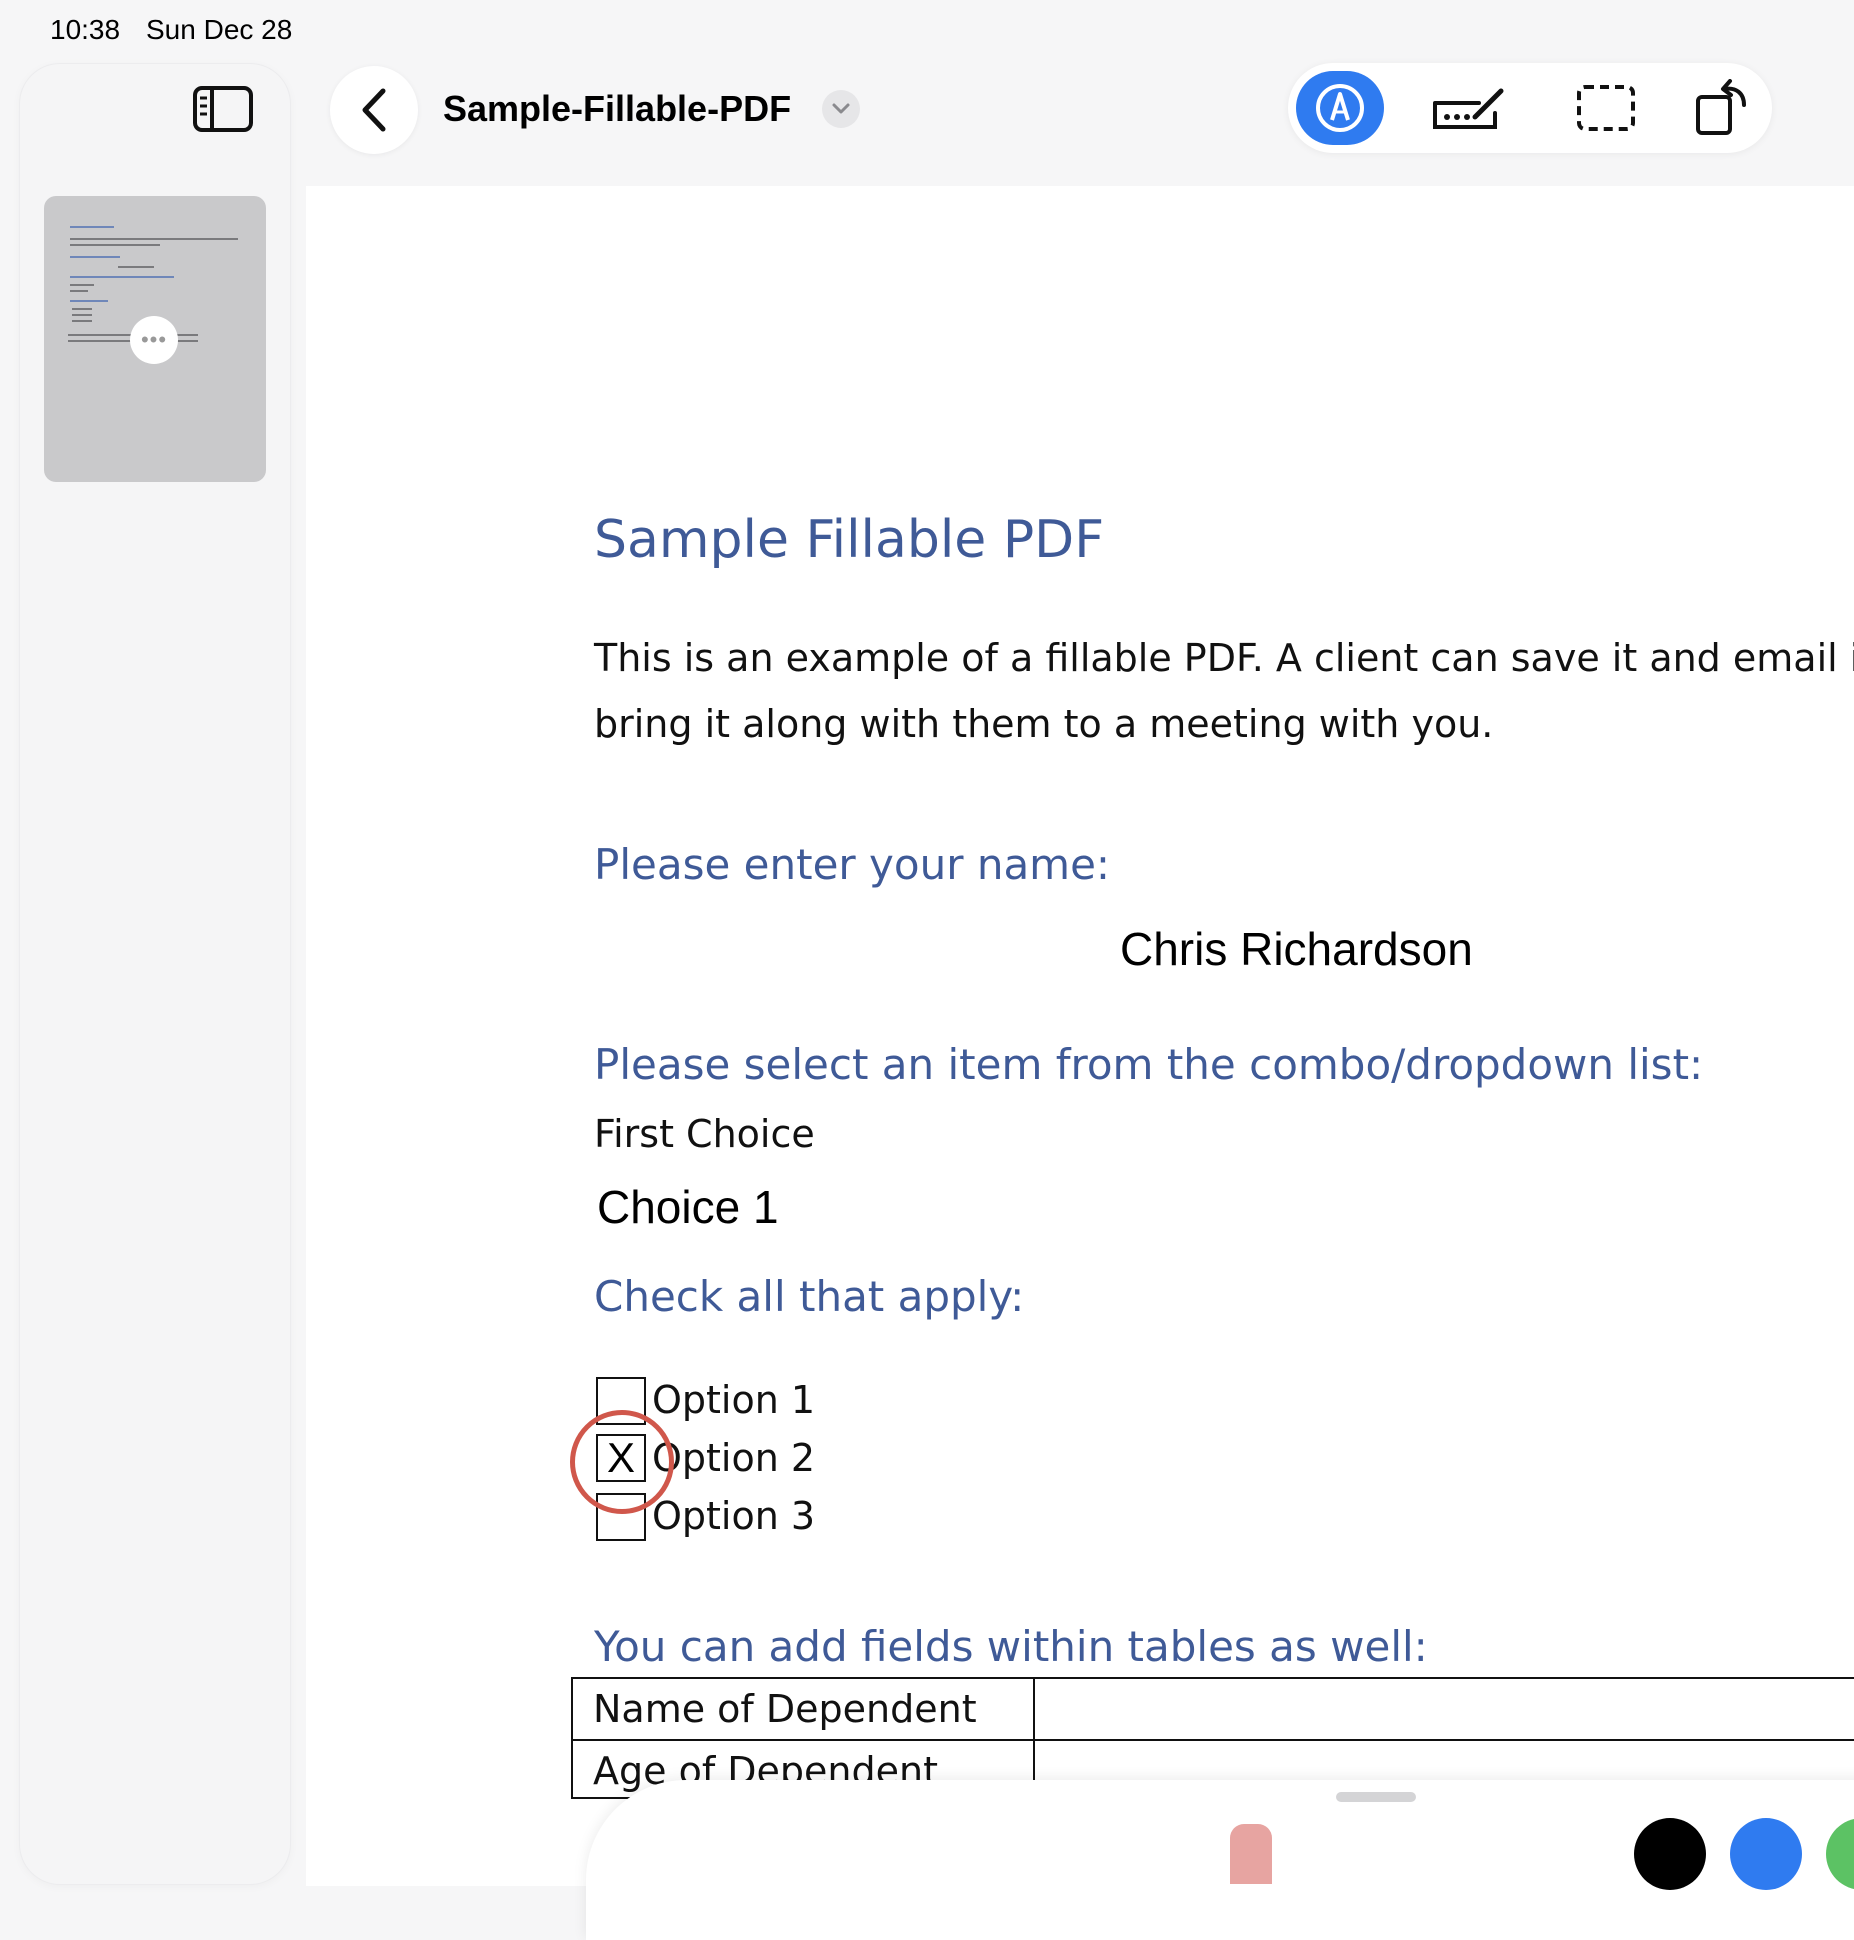  I want to click on option-3-label: Option 3, so click(734, 1516).